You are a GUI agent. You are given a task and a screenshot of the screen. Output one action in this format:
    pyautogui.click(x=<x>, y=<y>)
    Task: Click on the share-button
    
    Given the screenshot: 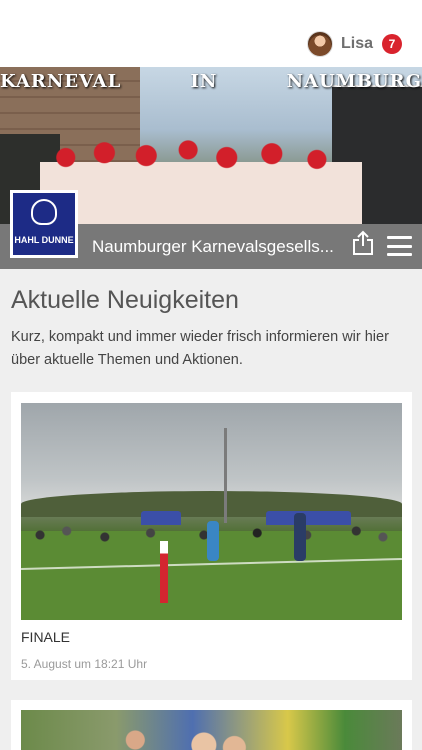 What is the action you would take?
    pyautogui.click(x=363, y=243)
    